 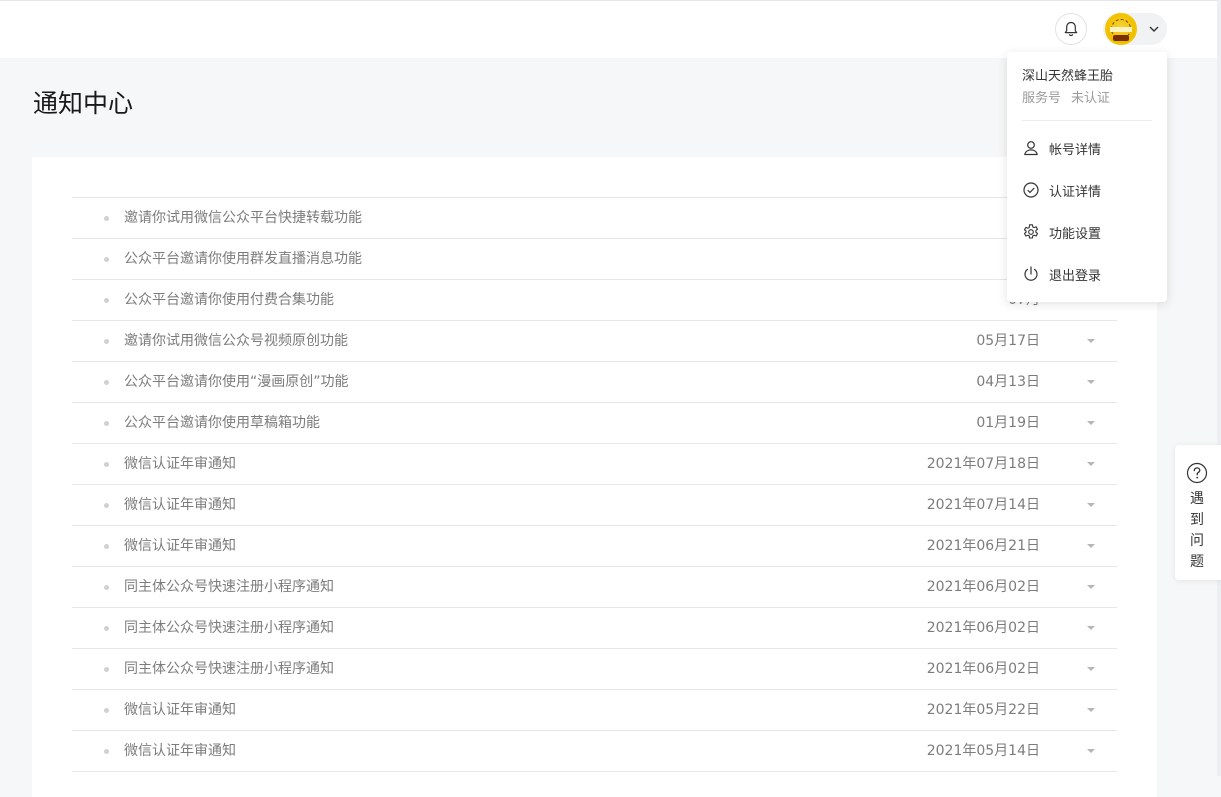 I want to click on account-meta: 服务号 未认证, so click(x=1066, y=96).